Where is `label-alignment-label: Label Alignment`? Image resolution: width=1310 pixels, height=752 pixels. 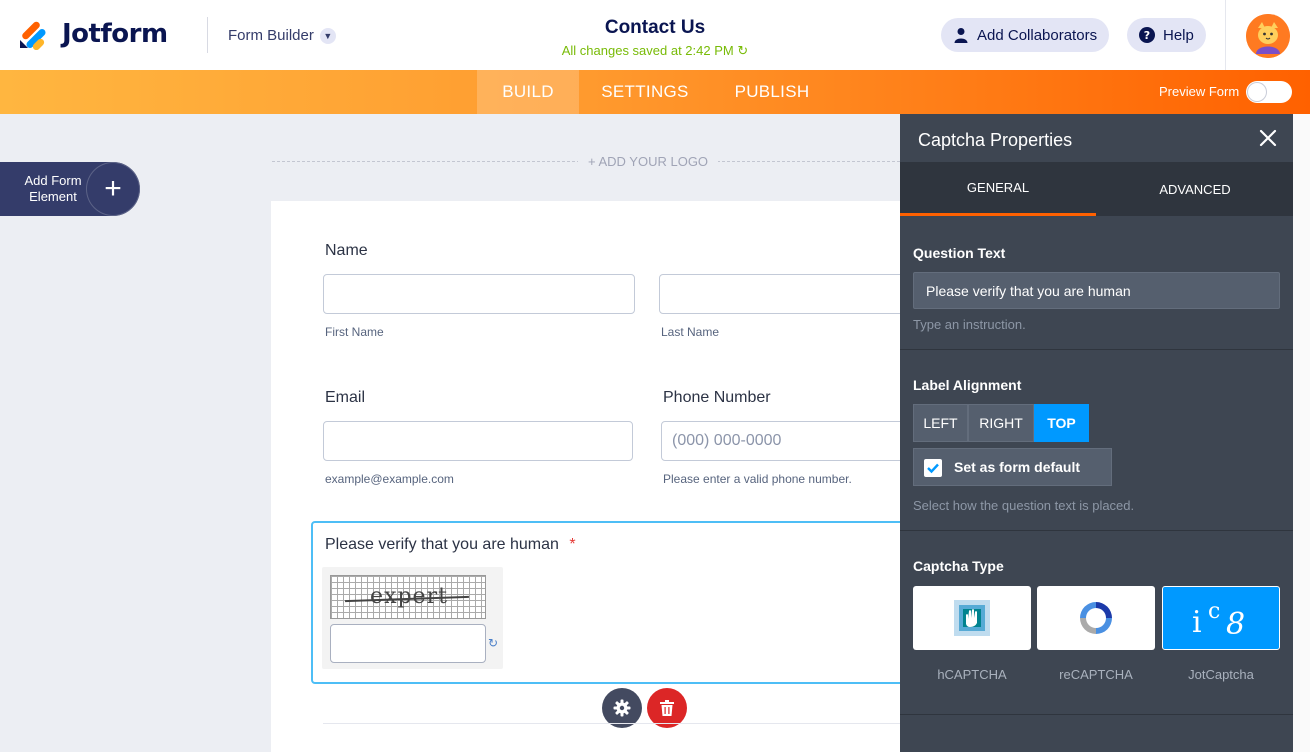
label-alignment-label: Label Alignment is located at coordinates (967, 385).